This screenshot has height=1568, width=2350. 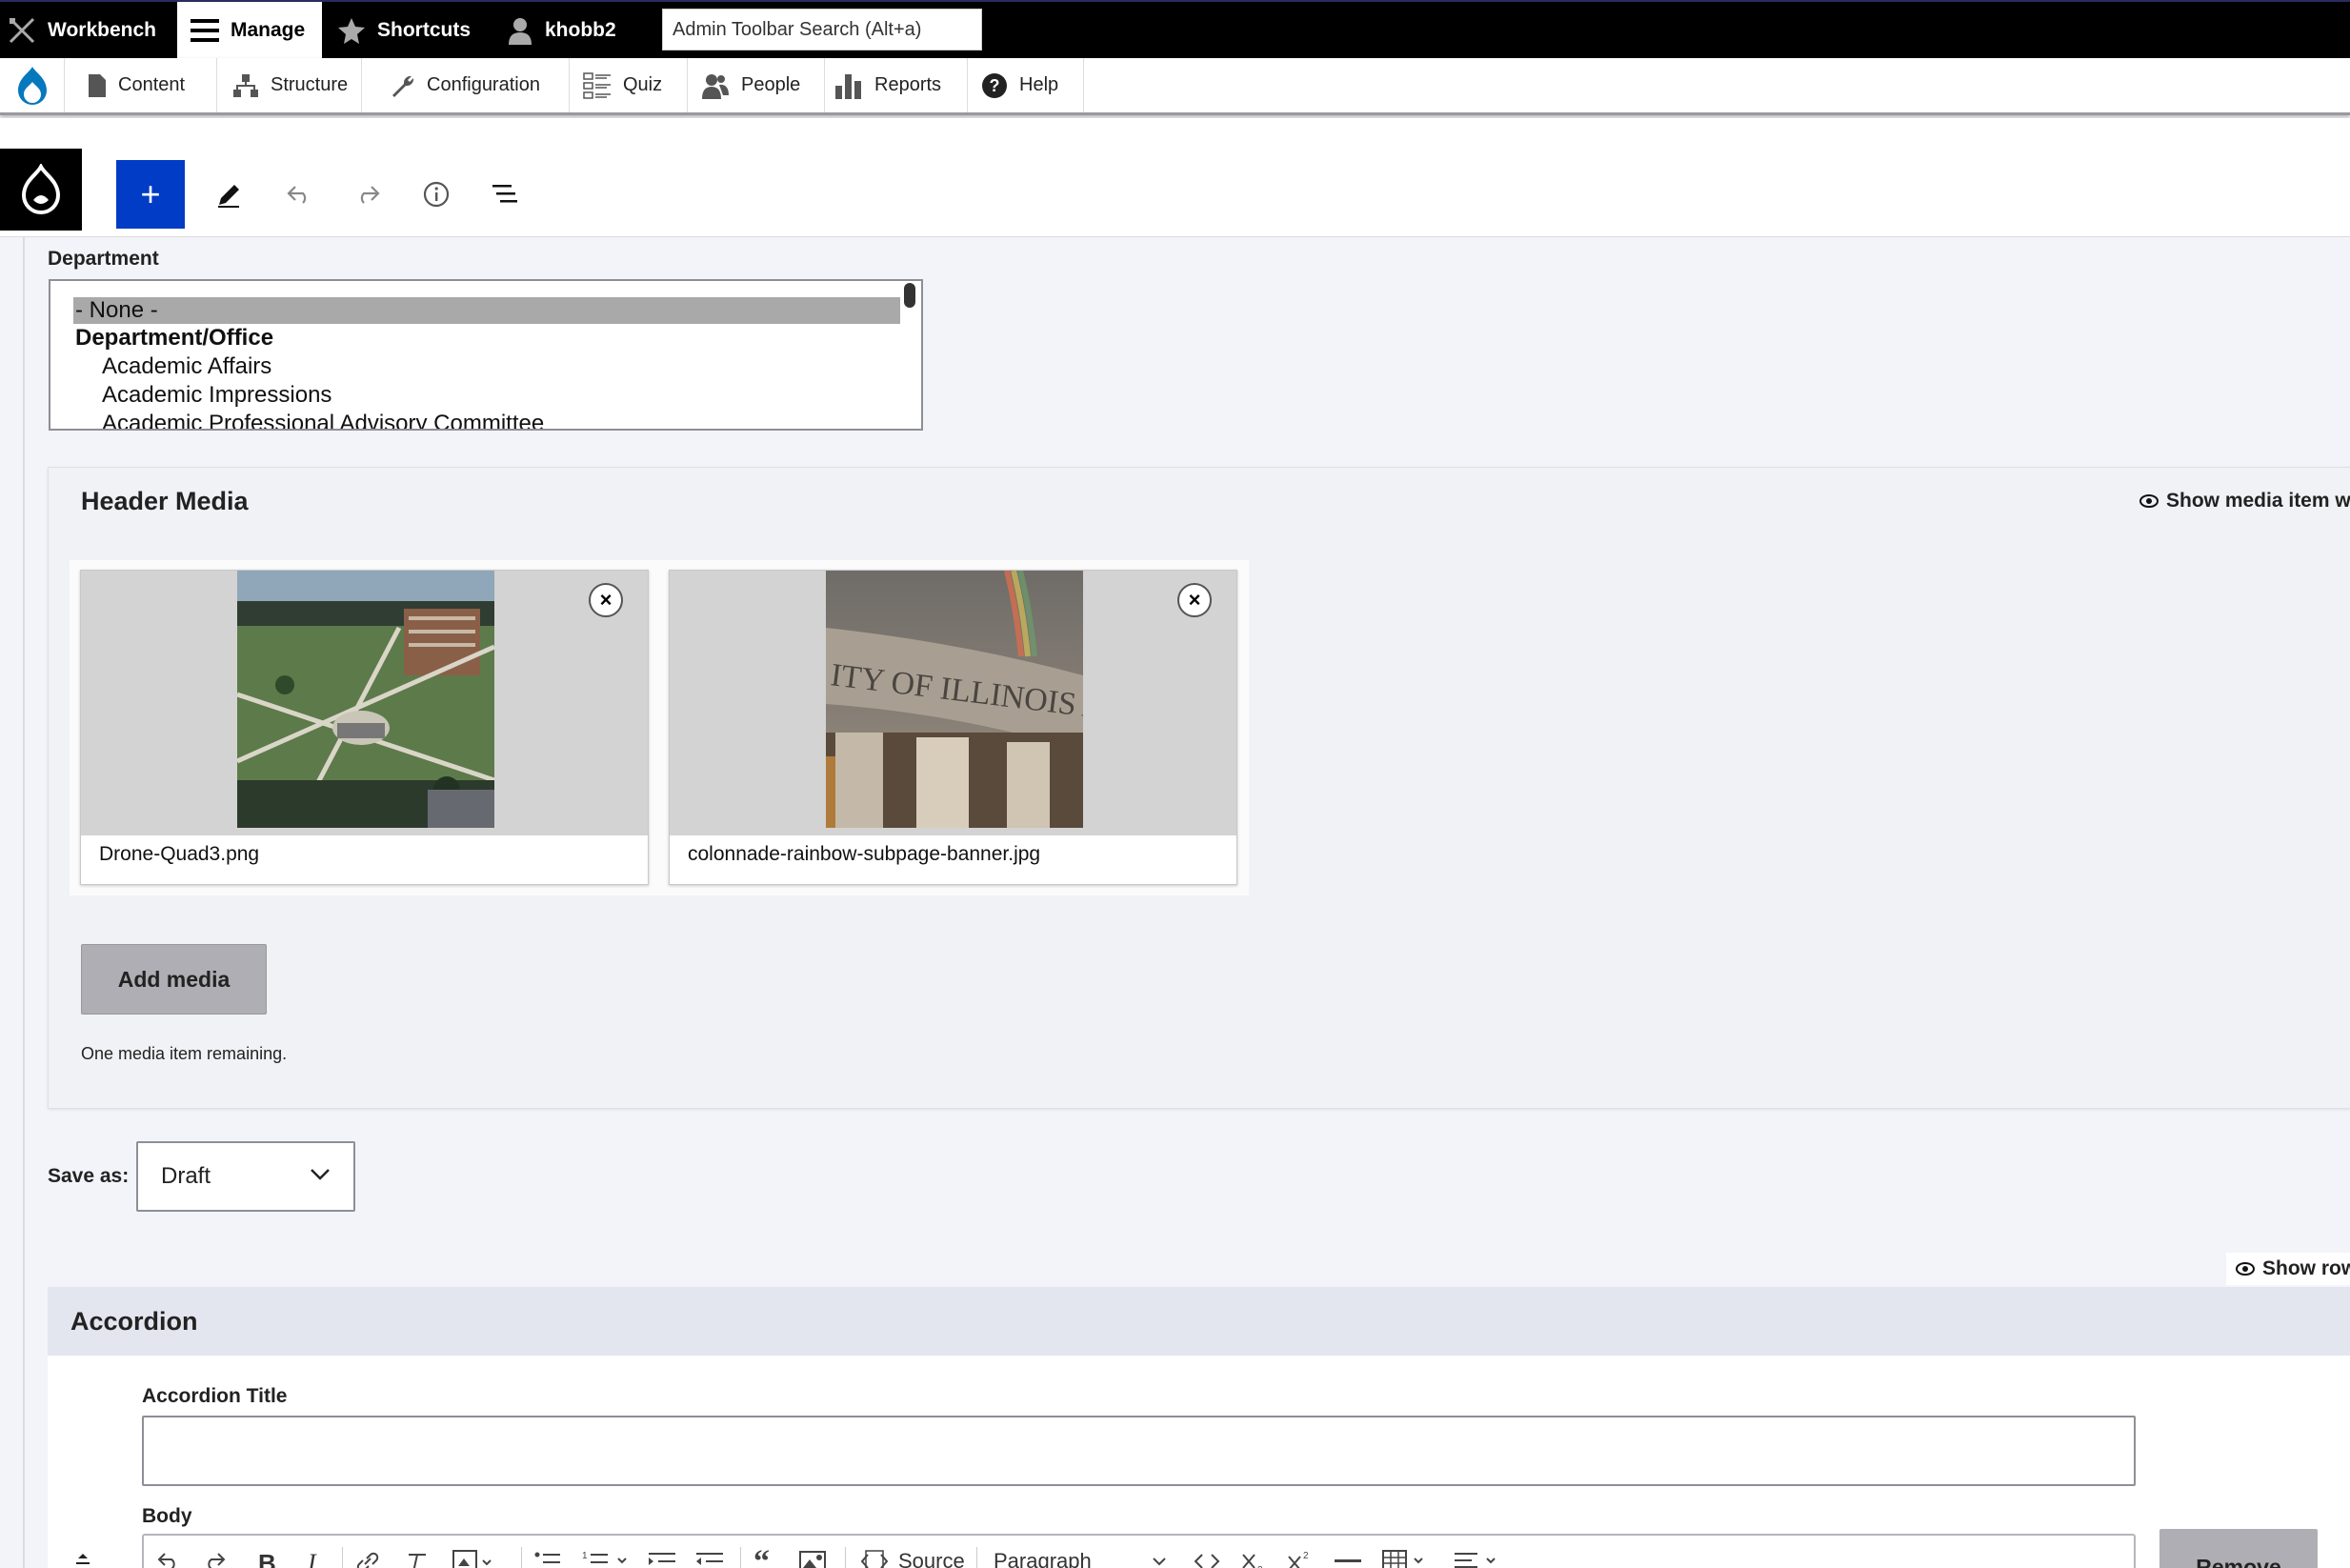 What do you see at coordinates (771, 84) in the screenshot?
I see `nav-people-label: People` at bounding box center [771, 84].